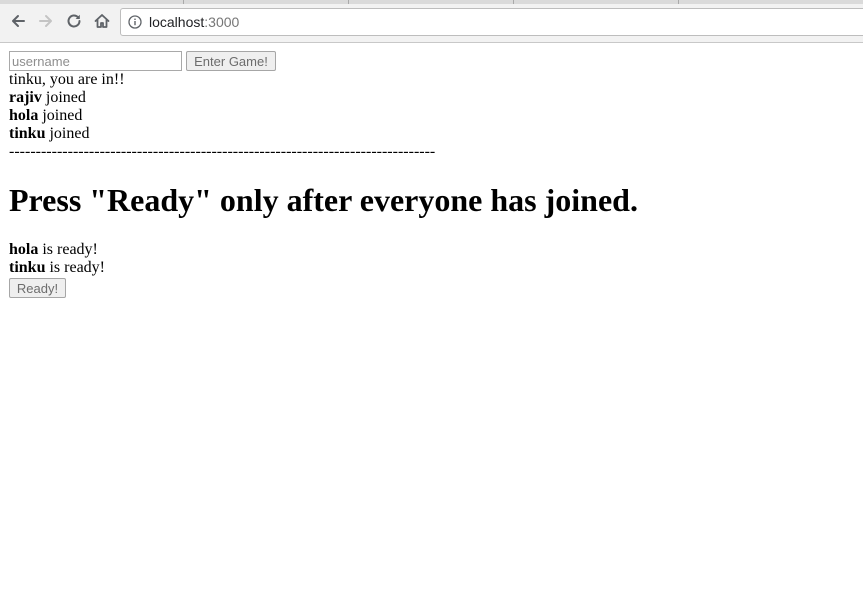 Image resolution: width=863 pixels, height=606 pixels. I want to click on url-text: localhost:3000, so click(194, 22).